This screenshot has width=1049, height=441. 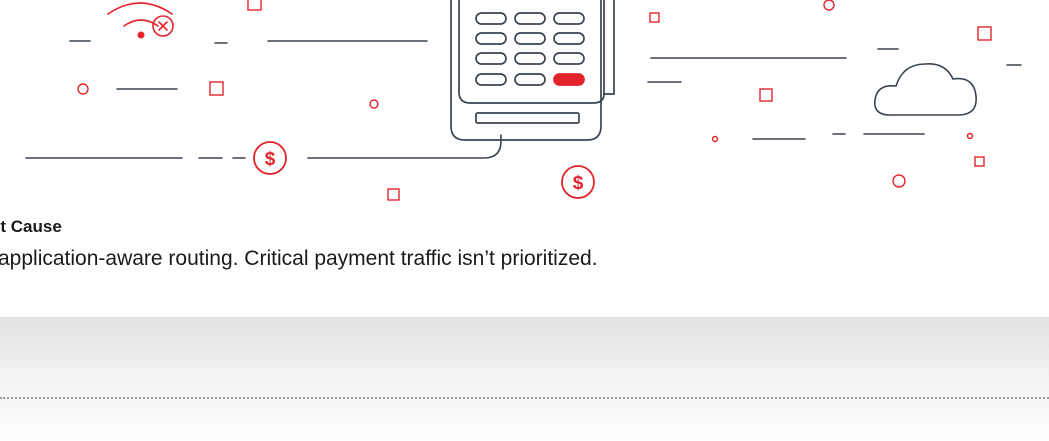 What do you see at coordinates (532, 70) in the screenshot?
I see `payment-terminal-icon` at bounding box center [532, 70].